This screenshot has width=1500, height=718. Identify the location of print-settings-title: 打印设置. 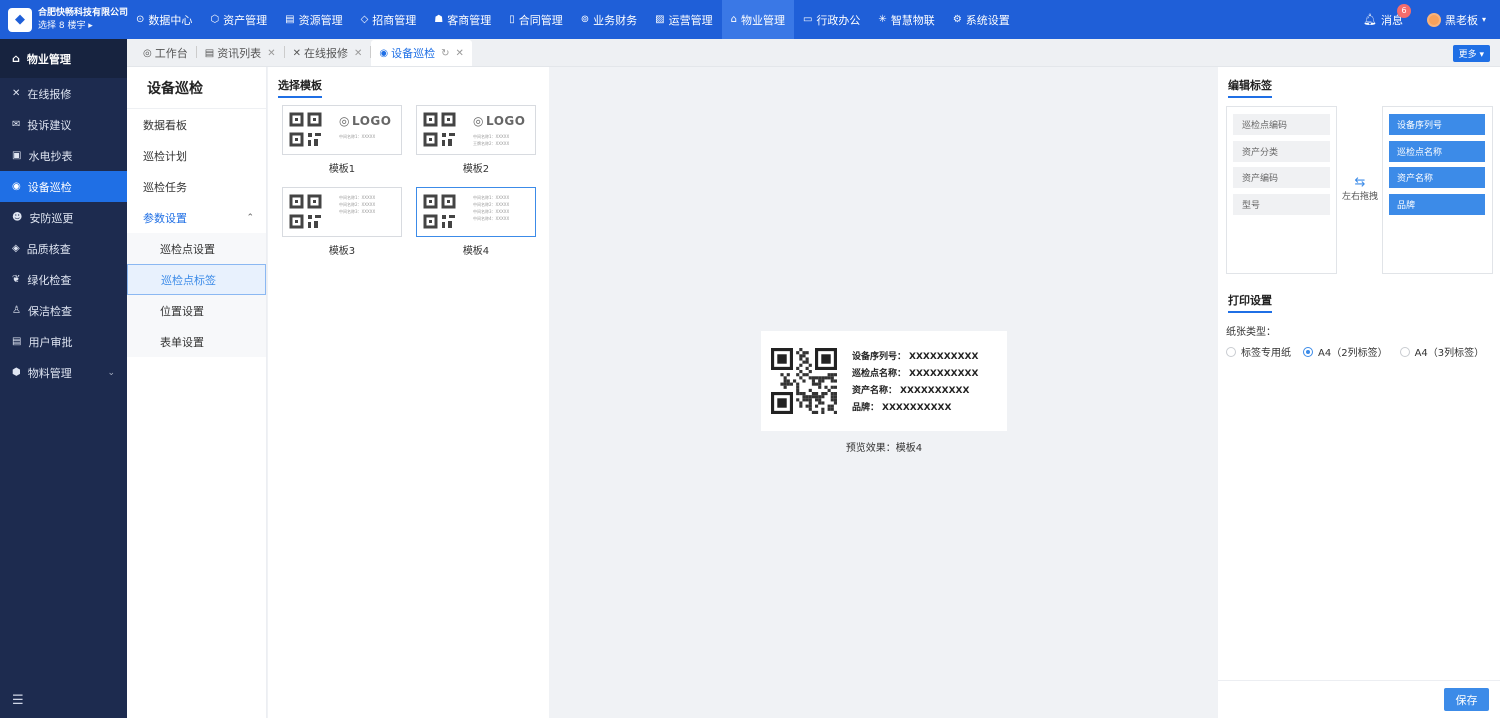
(1250, 302).